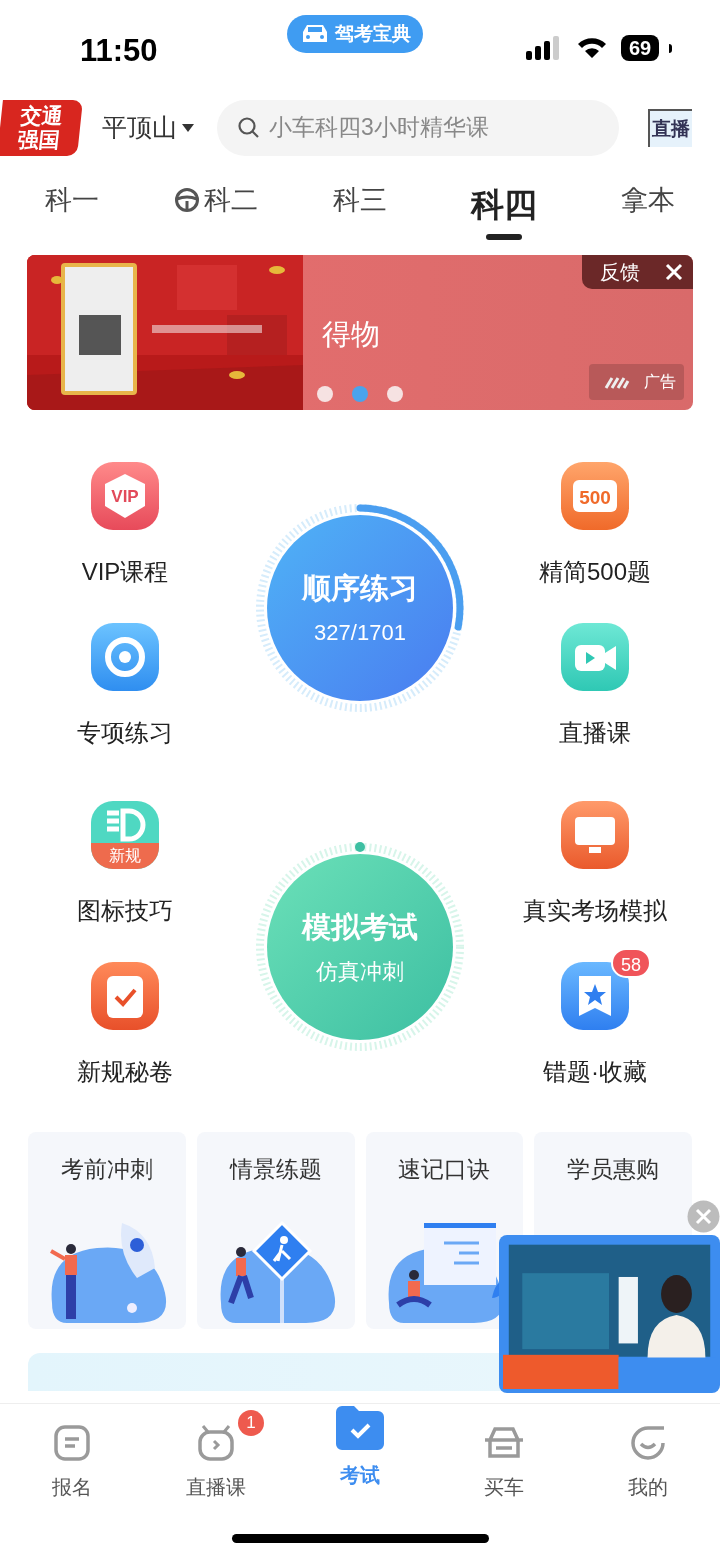 The width and height of the screenshot is (720, 1558). I want to click on close-icon, so click(674, 272).